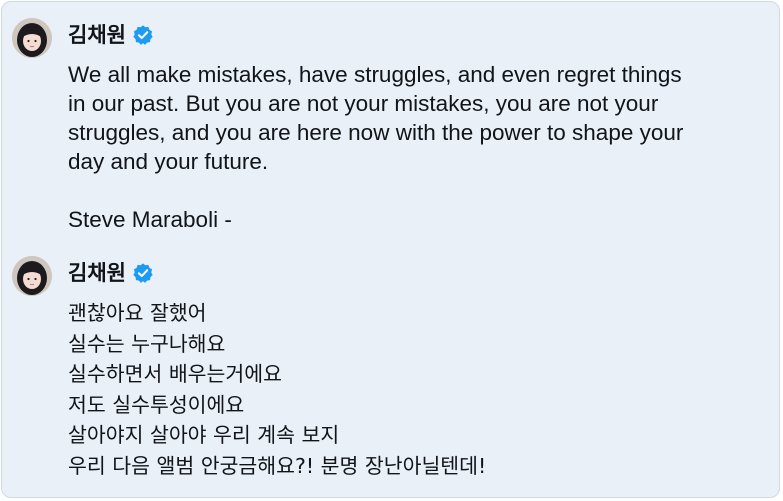 The width and height of the screenshot is (783, 501). I want to click on message-line: day and your future., so click(168, 161).